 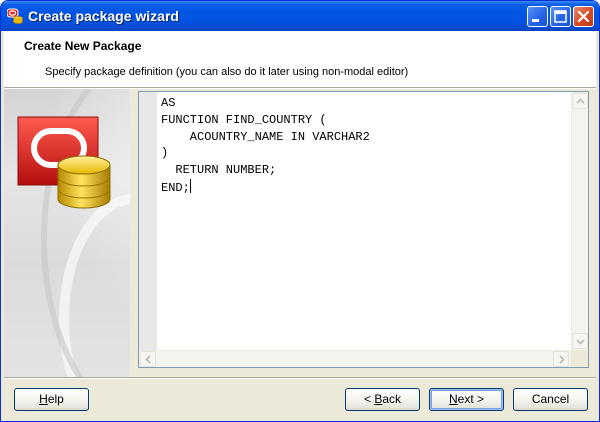 I want to click on scroll-down-button, so click(x=580, y=341).